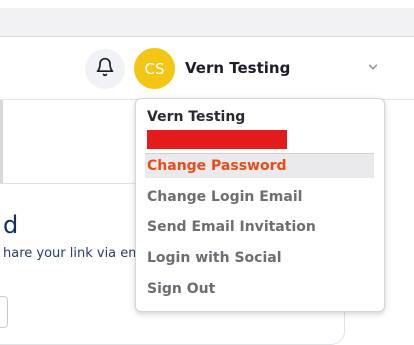 The width and height of the screenshot is (414, 345). I want to click on avatar: CS, so click(154, 68).